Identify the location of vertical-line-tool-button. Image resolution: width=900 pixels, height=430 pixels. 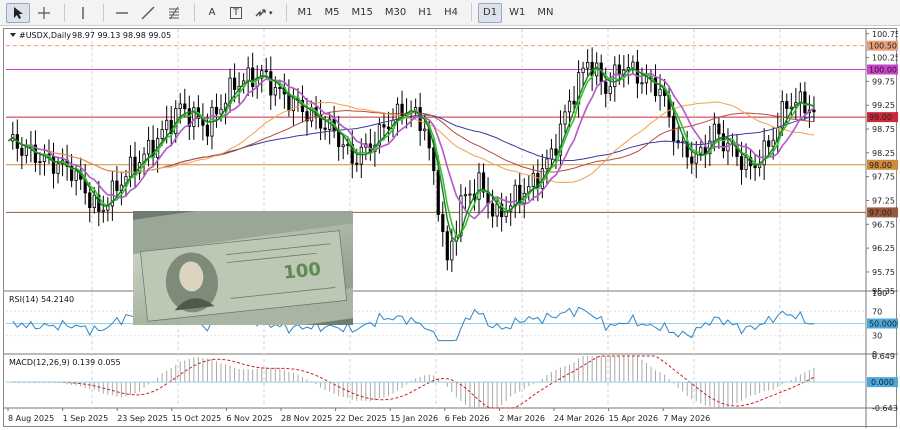
(83, 13).